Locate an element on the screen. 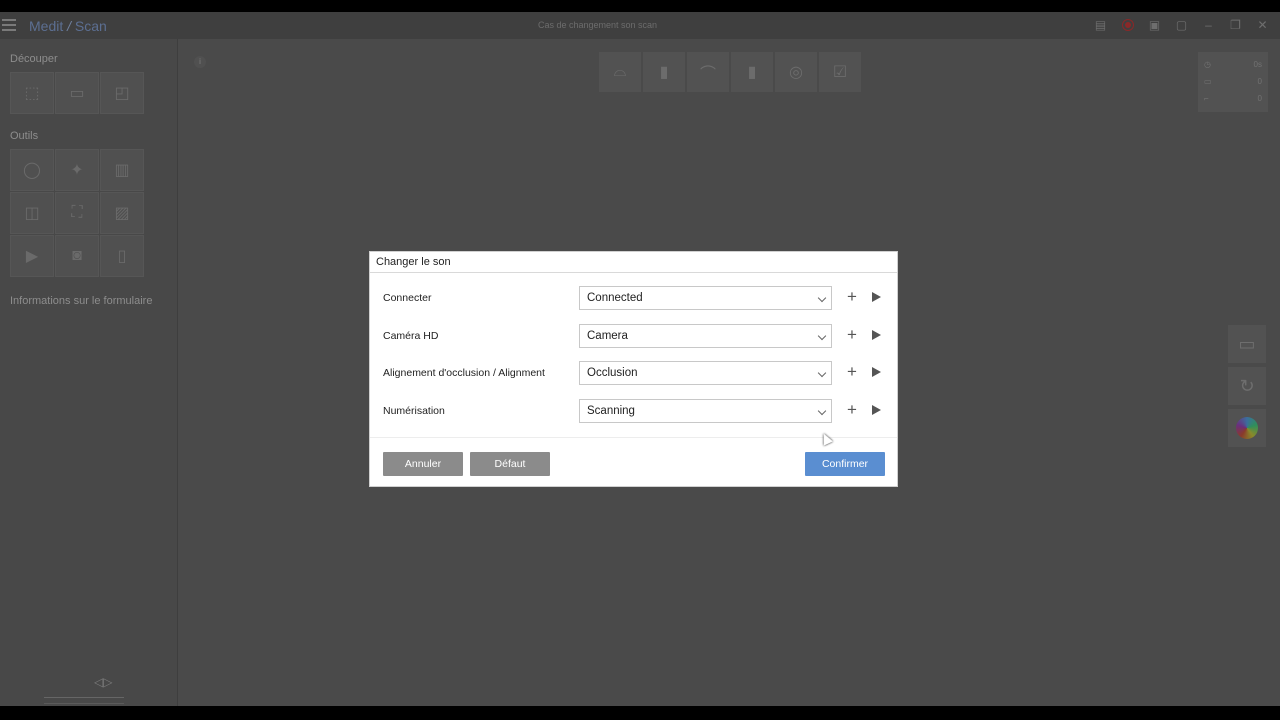 The width and height of the screenshot is (1280, 720). lower-abutment-stage-icon: ▮ is located at coordinates (752, 72).